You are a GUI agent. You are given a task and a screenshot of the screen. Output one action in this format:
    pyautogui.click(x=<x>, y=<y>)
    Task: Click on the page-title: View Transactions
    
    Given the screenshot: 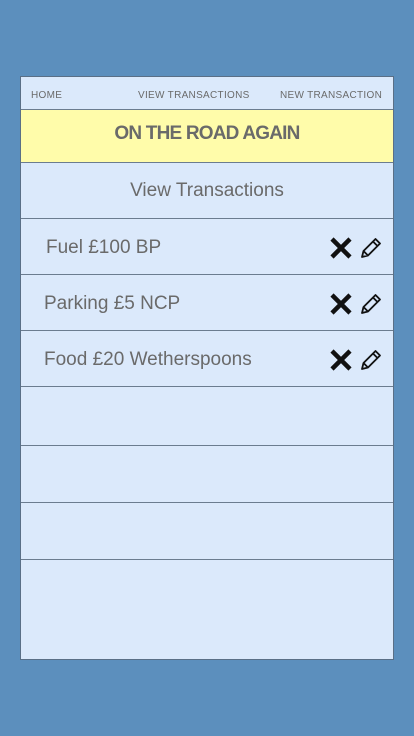 What is the action you would take?
    pyautogui.click(x=207, y=190)
    